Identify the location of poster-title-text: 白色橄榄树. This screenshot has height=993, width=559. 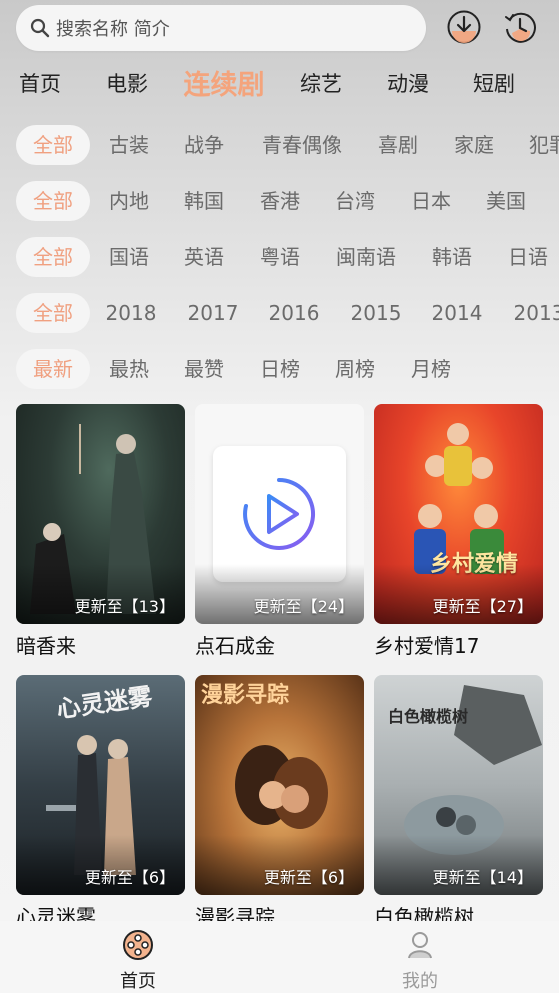
(428, 716).